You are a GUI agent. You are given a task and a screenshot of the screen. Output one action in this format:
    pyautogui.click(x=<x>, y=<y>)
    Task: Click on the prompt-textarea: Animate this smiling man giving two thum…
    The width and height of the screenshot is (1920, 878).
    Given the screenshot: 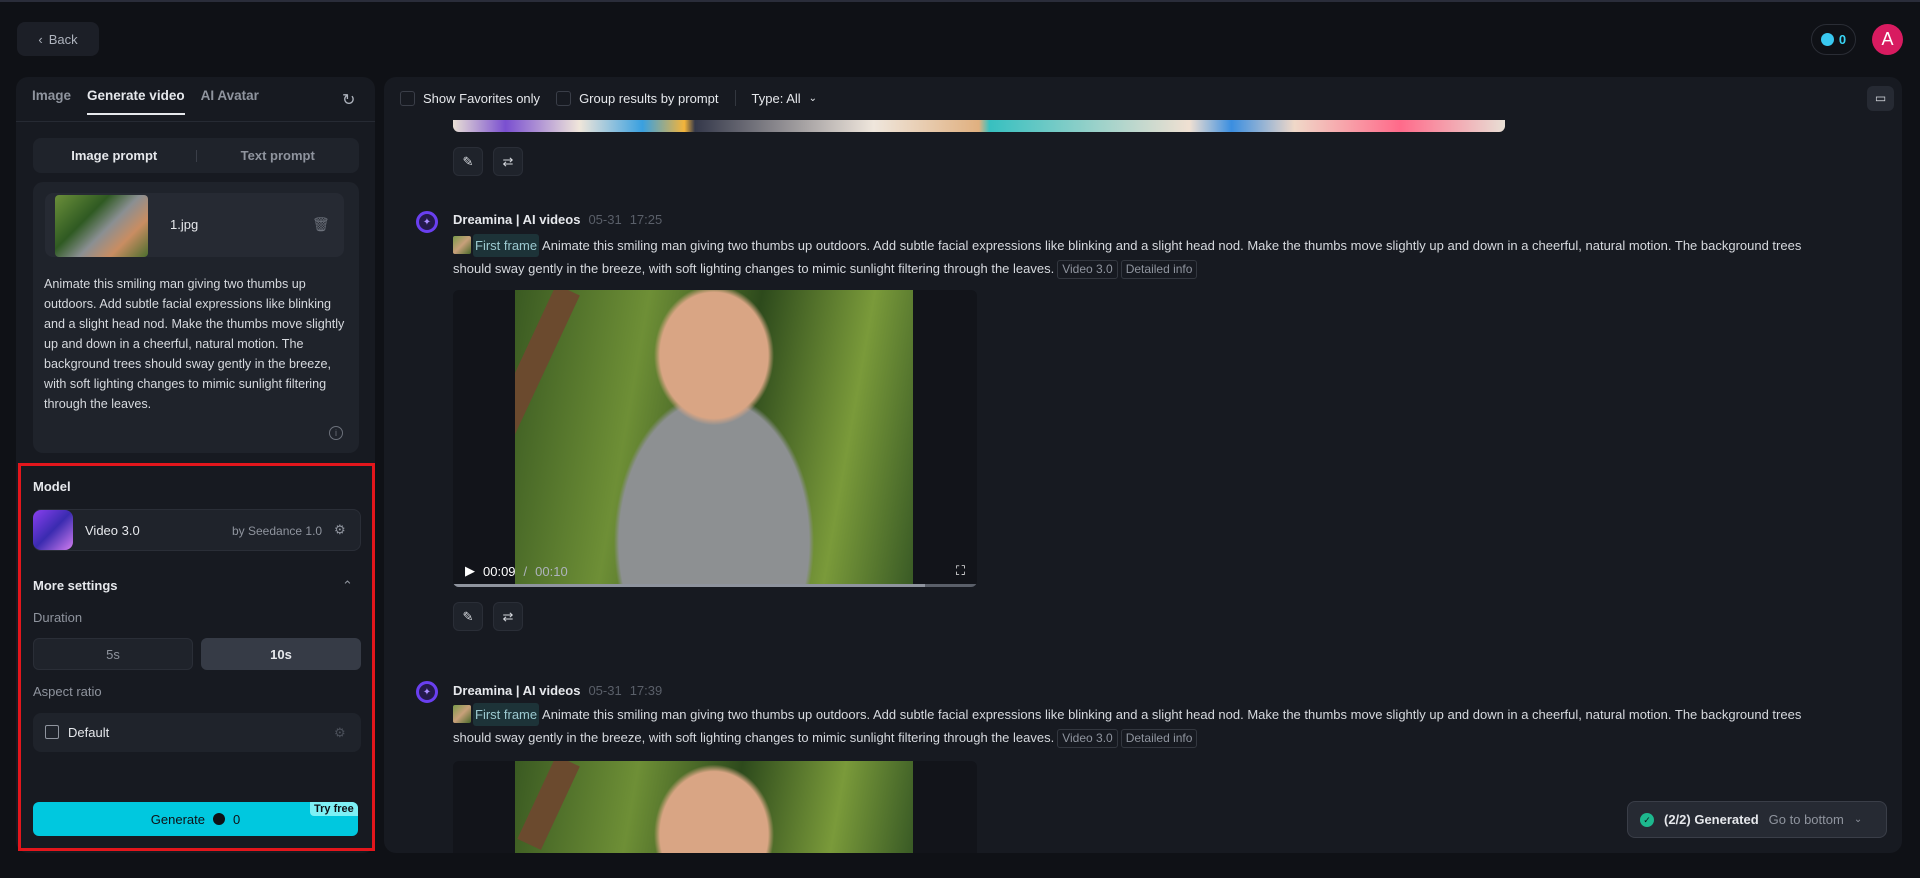 What is the action you would take?
    pyautogui.click(x=196, y=344)
    